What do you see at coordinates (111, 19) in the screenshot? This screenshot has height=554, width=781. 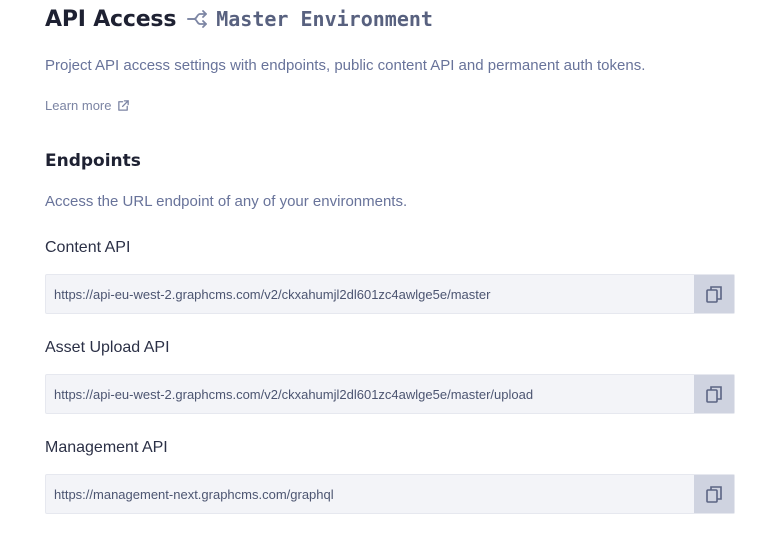 I see `page-title: API Access` at bounding box center [111, 19].